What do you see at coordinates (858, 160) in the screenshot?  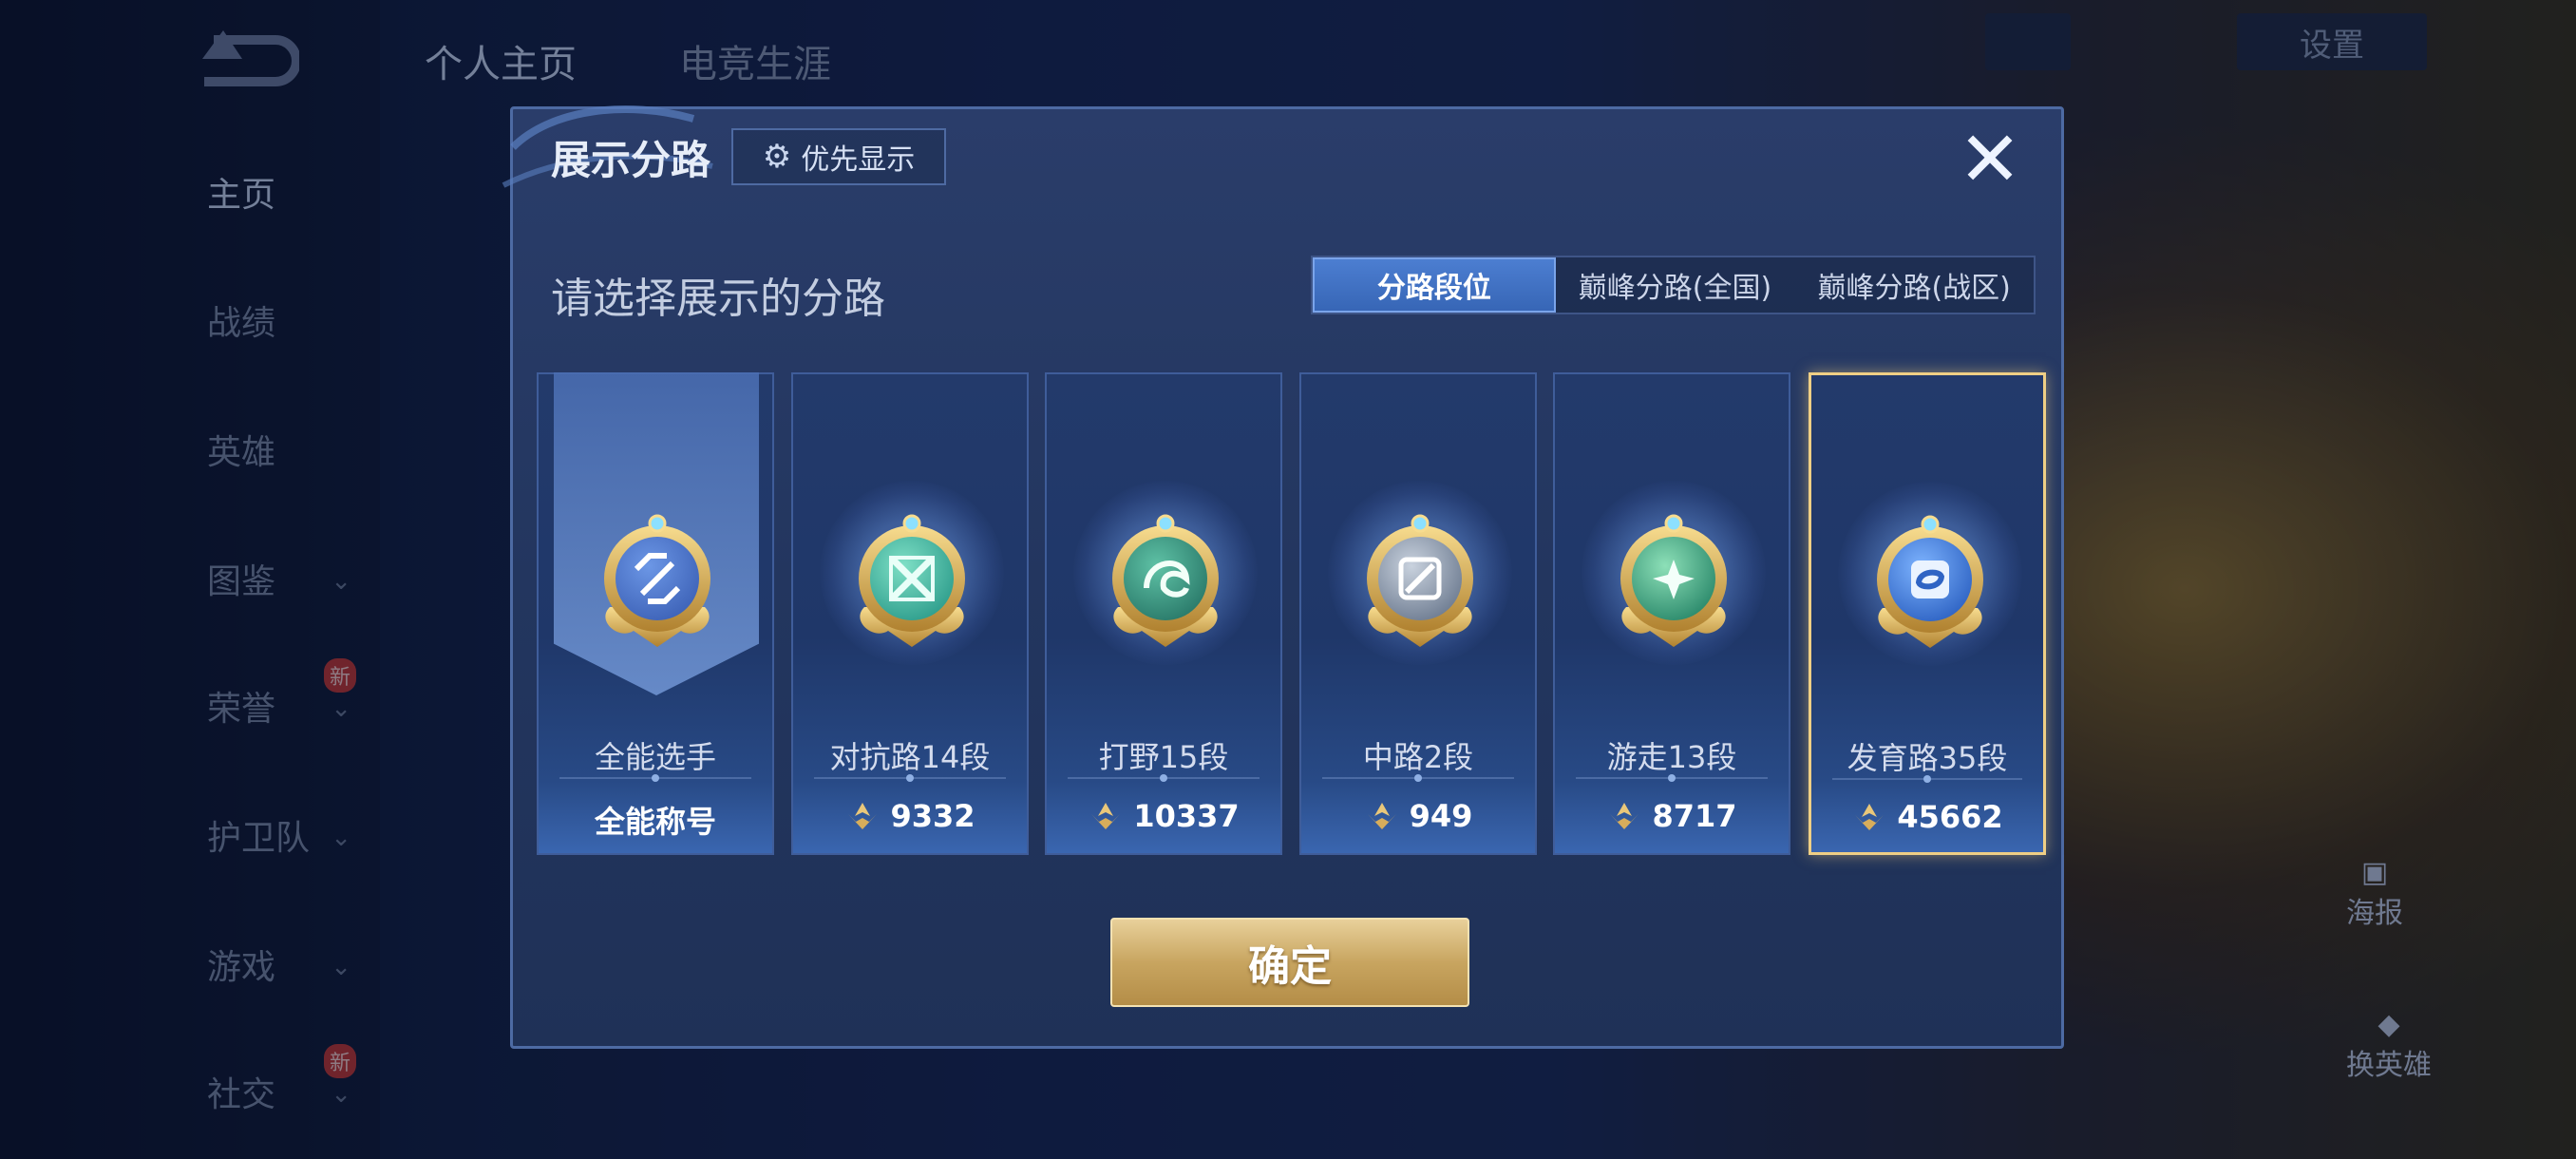 I see `priority-display-label: 优先显示` at bounding box center [858, 160].